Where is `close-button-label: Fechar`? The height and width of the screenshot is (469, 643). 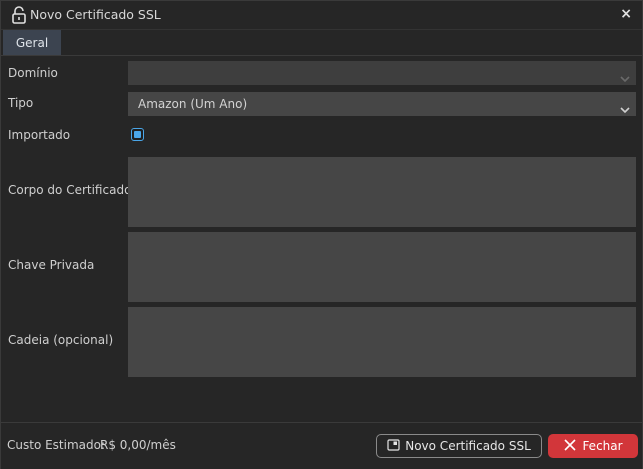 close-button-label: Fechar is located at coordinates (602, 446).